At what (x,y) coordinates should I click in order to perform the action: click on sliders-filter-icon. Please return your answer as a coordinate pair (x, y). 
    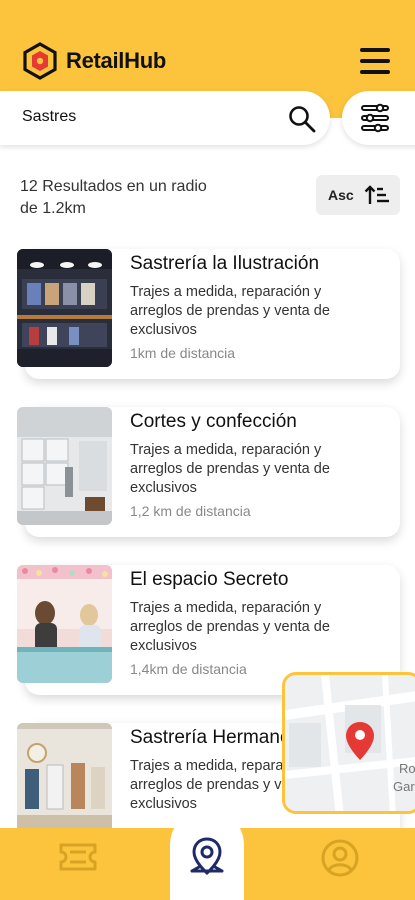
    Looking at the image, I should click on (375, 118).